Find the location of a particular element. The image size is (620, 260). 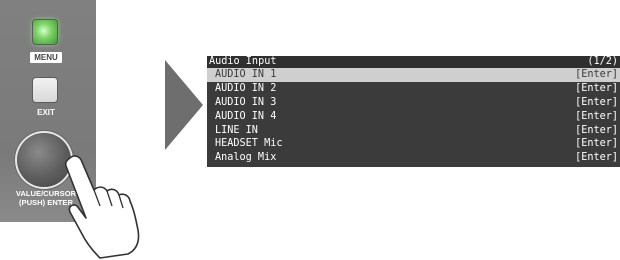

menu-item-label: AUDIO IN 1 is located at coordinates (246, 74).